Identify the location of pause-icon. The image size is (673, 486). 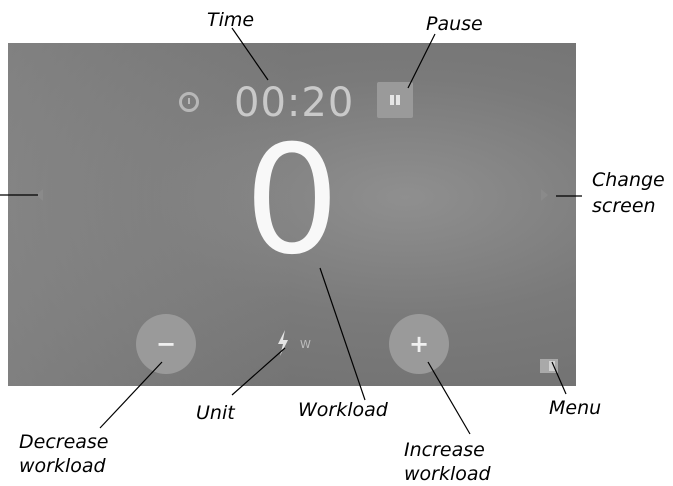
(395, 100).